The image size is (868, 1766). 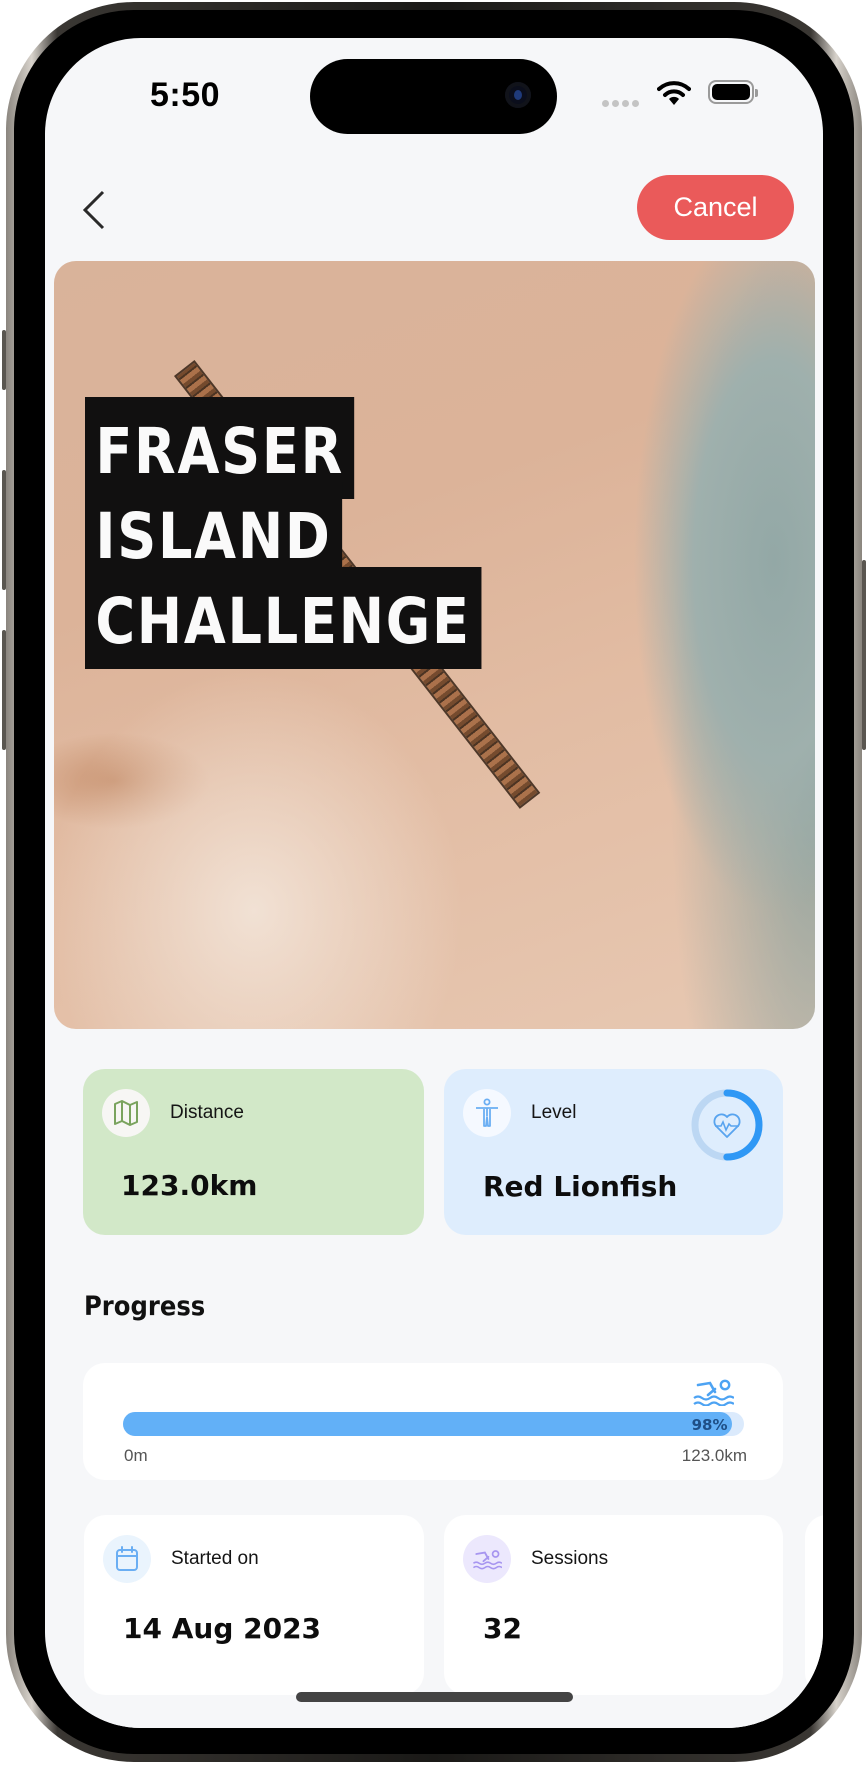 I want to click on wifi-icon, so click(x=674, y=95).